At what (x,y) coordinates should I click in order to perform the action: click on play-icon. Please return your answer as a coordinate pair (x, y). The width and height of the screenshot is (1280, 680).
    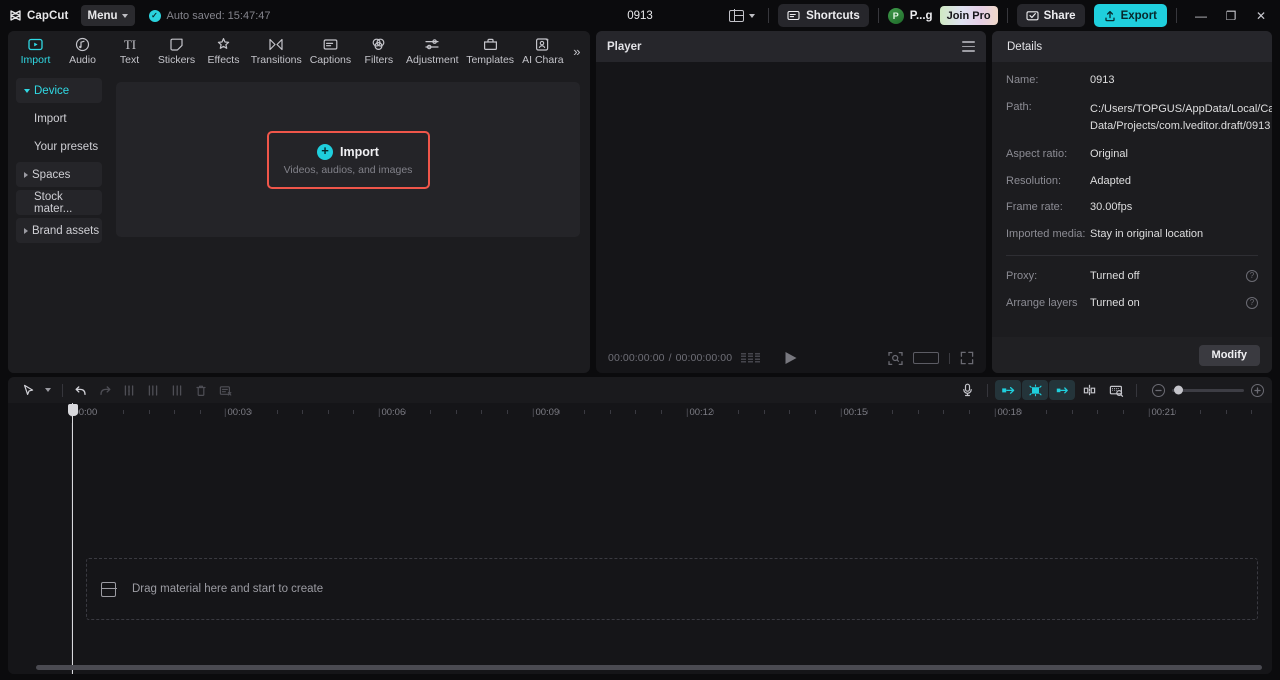
    Looking at the image, I should click on (791, 358).